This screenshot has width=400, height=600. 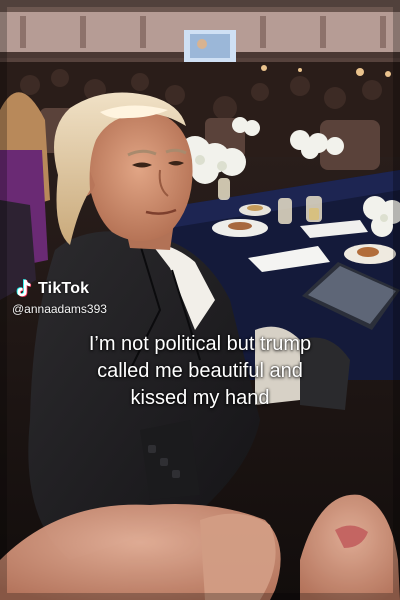 What do you see at coordinates (59, 309) in the screenshot?
I see `creator-handle: @annaadams393` at bounding box center [59, 309].